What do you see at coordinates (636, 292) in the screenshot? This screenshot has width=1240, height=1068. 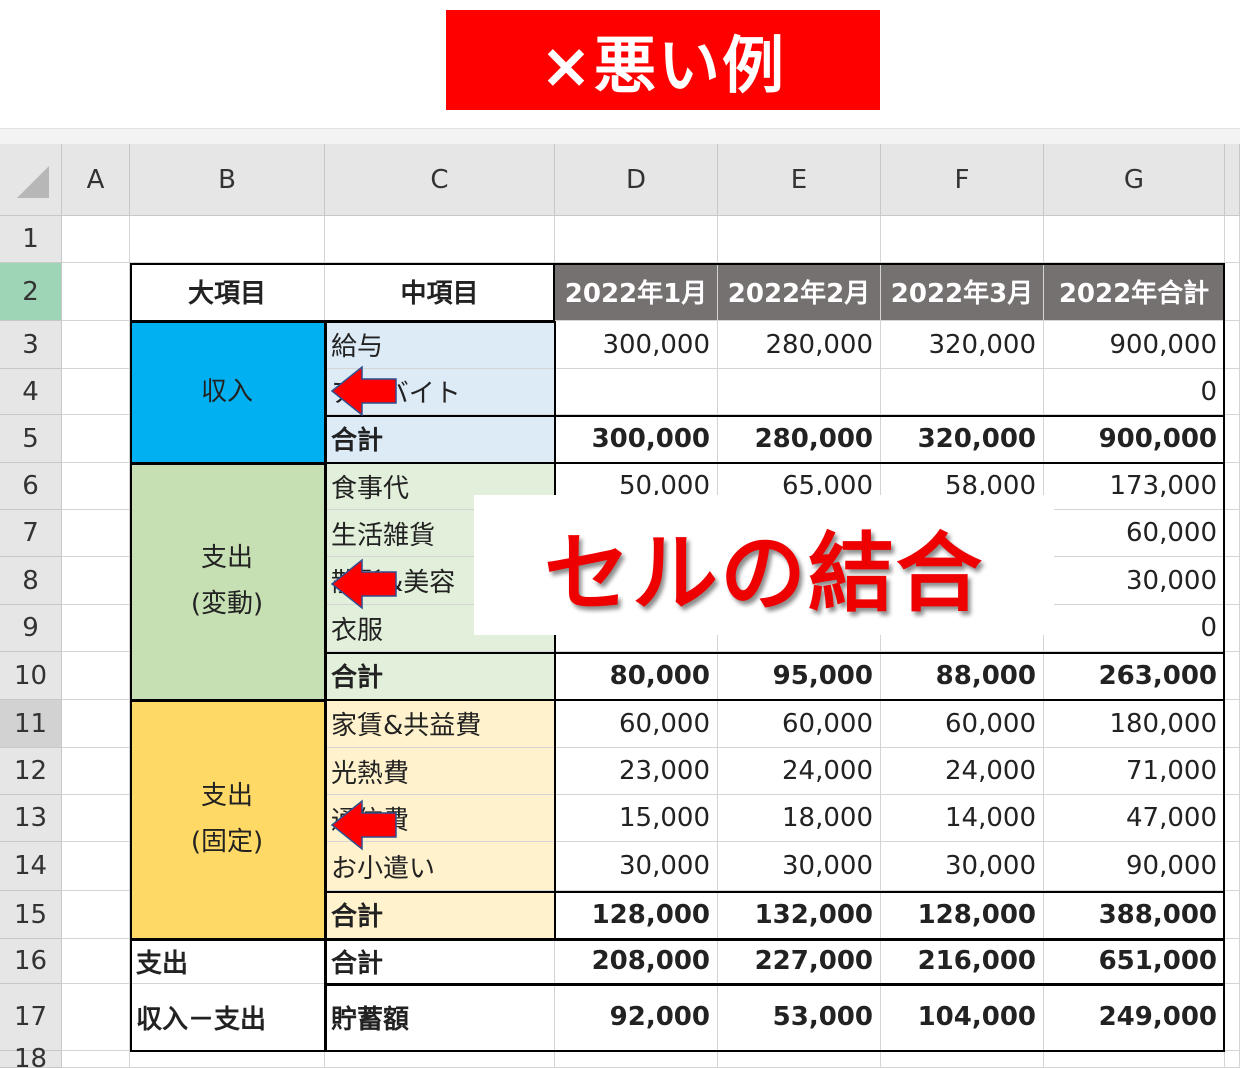 I see `header-month: 2022年1月` at bounding box center [636, 292].